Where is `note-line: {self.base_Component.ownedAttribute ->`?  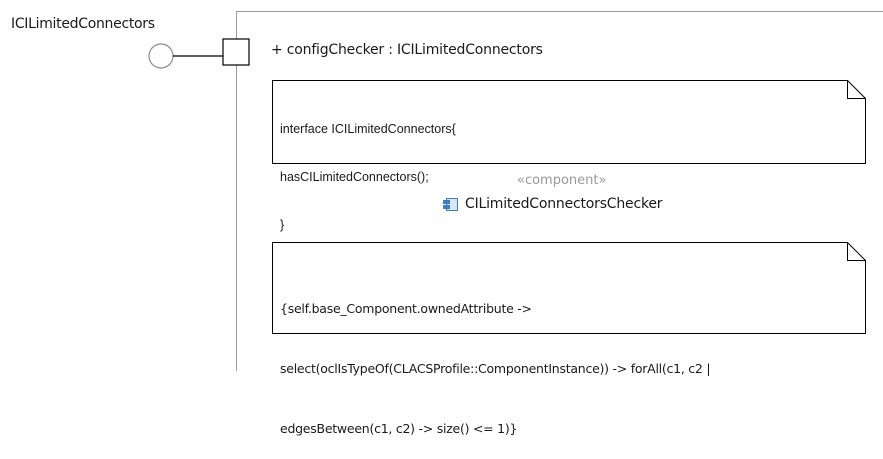
note-line: {self.base_Component.ownedAttribute -> is located at coordinates (406, 308).